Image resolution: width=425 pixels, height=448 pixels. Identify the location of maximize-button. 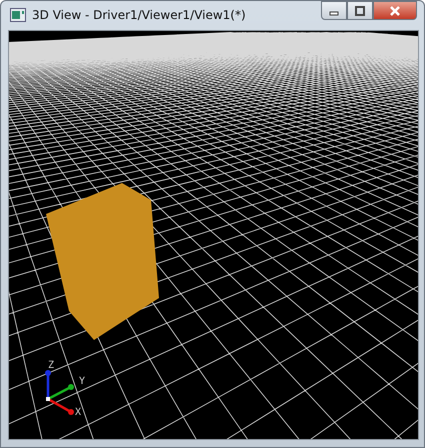
(360, 10).